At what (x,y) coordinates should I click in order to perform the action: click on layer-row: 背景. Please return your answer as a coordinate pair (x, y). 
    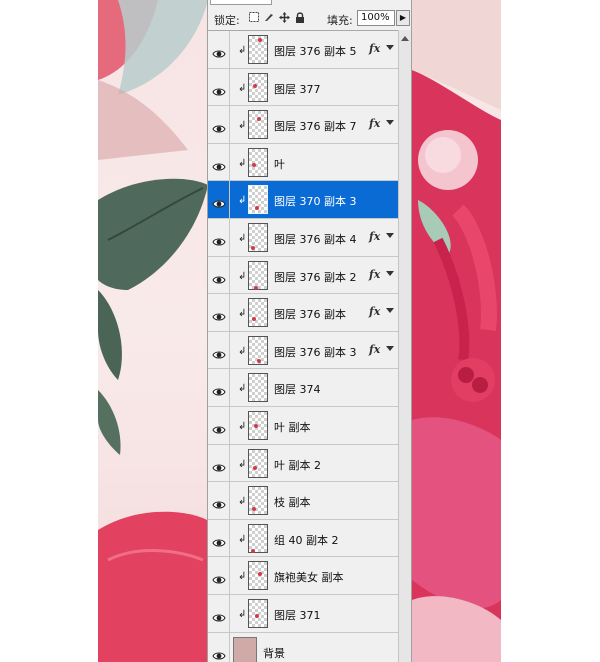
    Looking at the image, I should click on (303, 647).